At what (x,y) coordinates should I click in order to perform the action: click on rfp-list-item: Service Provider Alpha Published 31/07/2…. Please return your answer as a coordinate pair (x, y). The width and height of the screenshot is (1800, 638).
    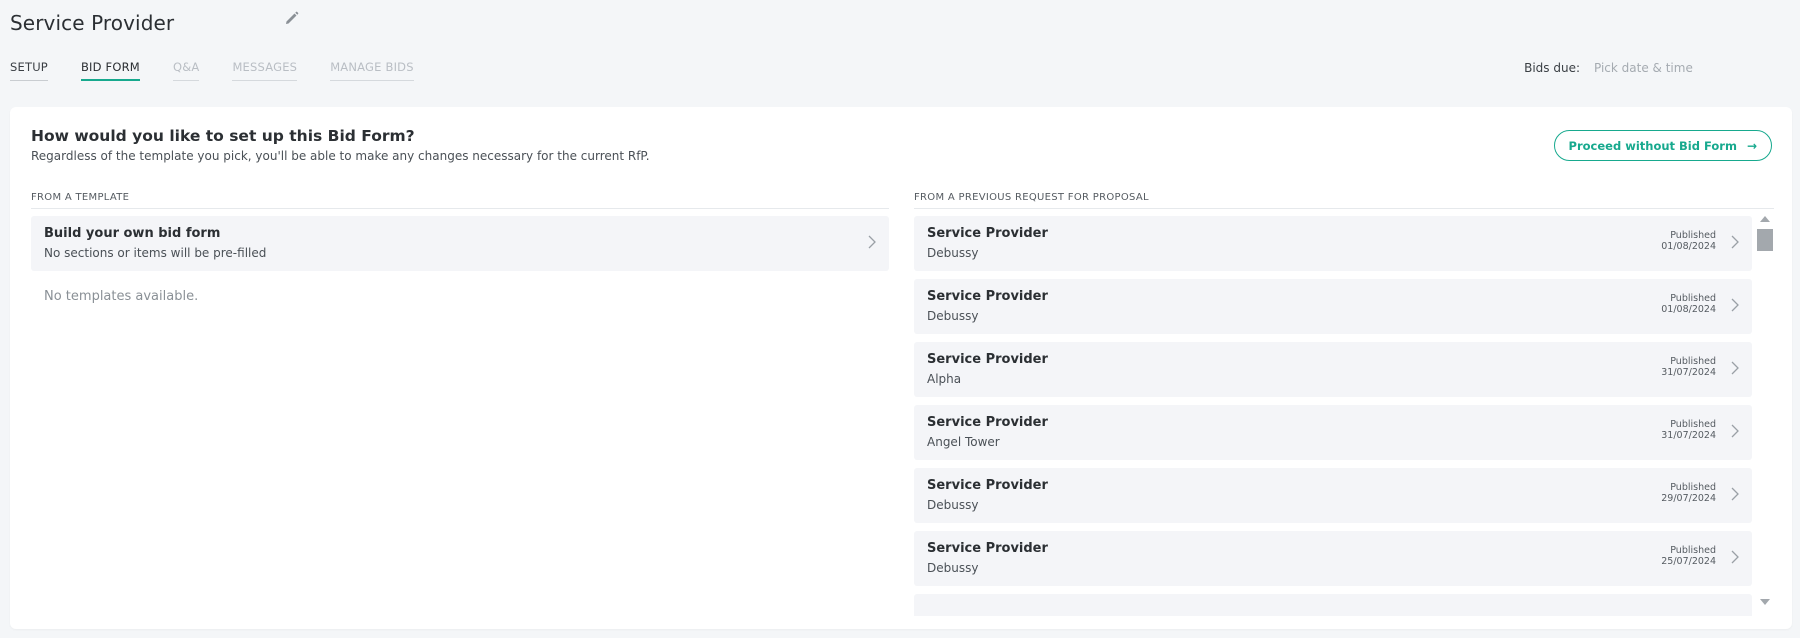
    Looking at the image, I should click on (1333, 369).